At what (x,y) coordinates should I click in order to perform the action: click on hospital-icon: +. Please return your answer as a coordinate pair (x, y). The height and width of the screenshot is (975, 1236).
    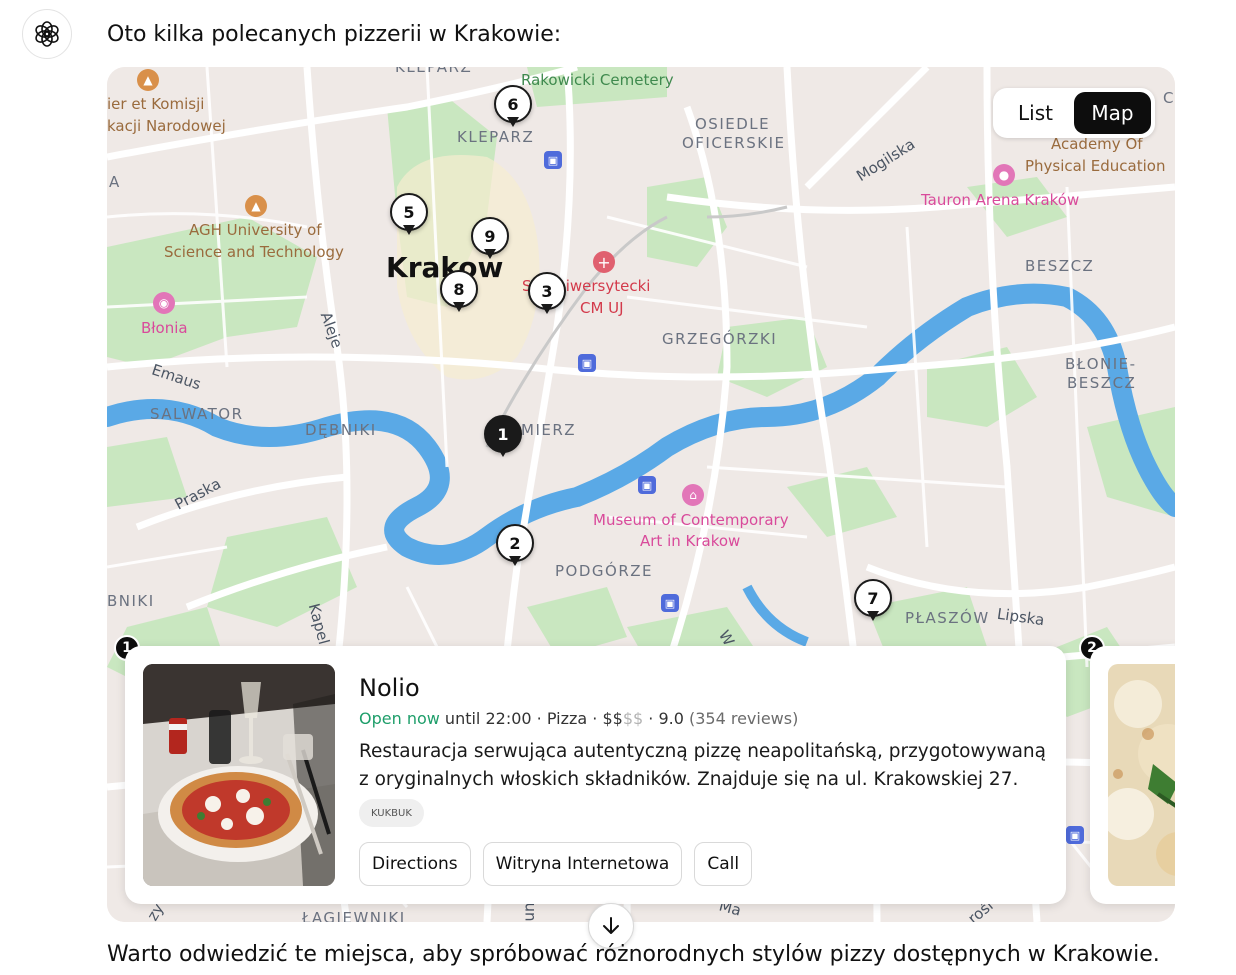
    Looking at the image, I should click on (604, 262).